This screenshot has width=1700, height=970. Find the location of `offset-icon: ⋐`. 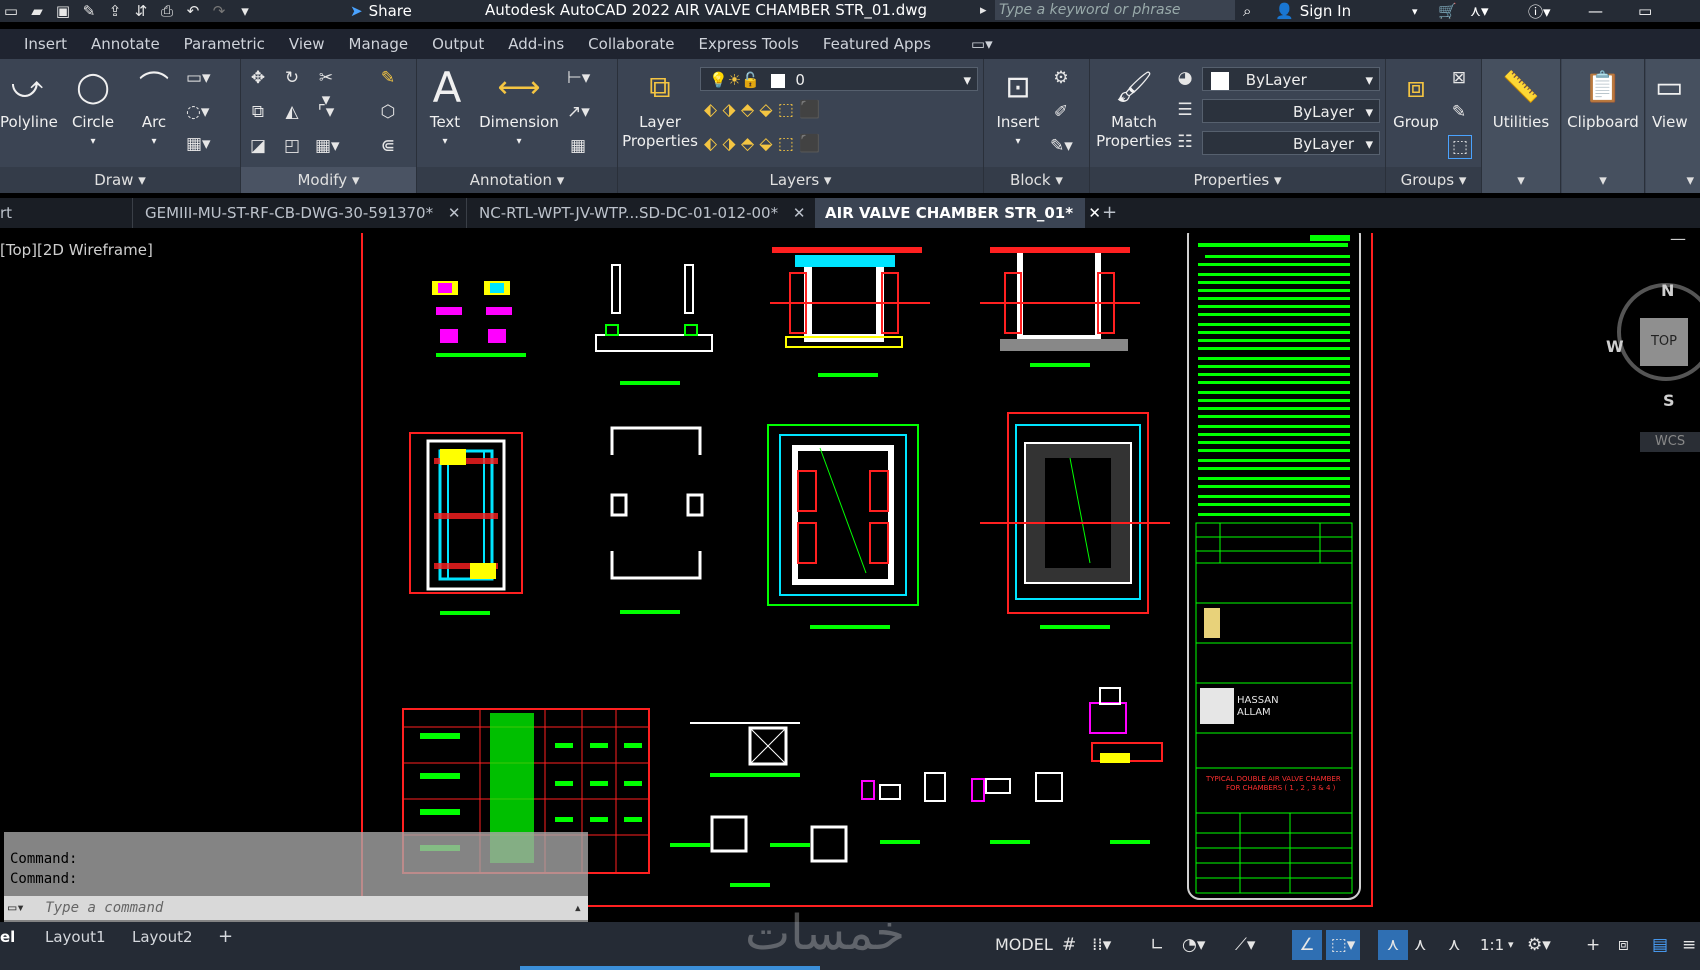

offset-icon: ⋐ is located at coordinates (388, 146).